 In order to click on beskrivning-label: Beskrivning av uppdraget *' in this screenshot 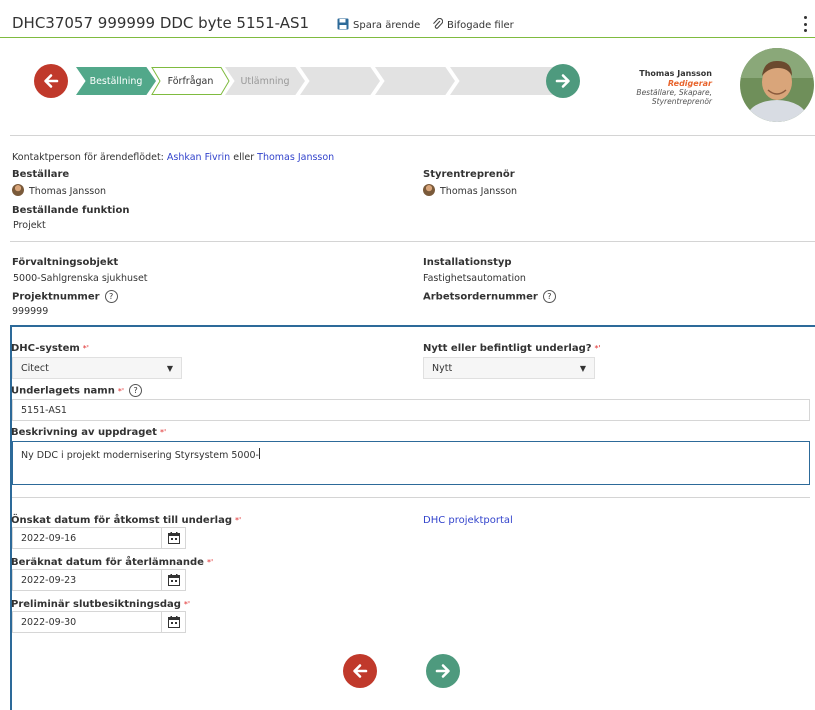, I will do `click(88, 432)`.